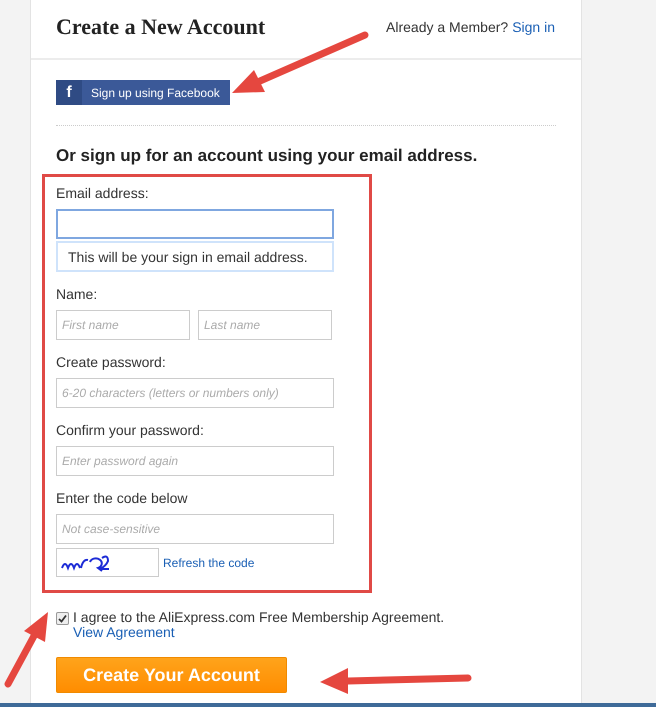 This screenshot has height=707, width=656. What do you see at coordinates (447, 27) in the screenshot?
I see `member-prompt: Already a Member?` at bounding box center [447, 27].